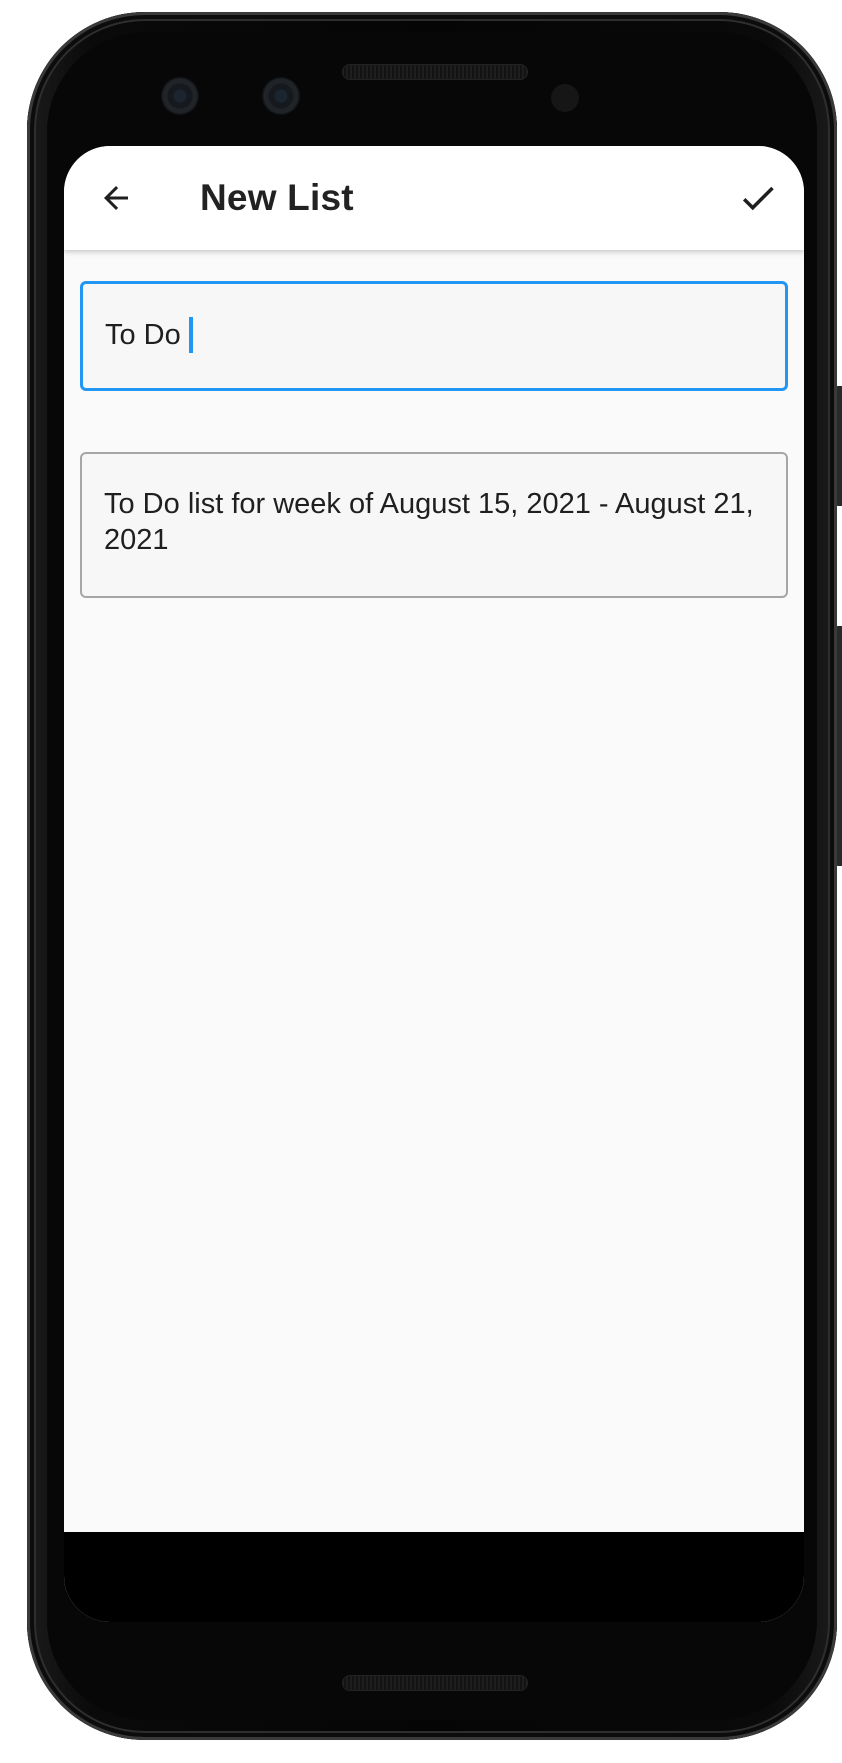 The width and height of the screenshot is (842, 1763). I want to click on list-name-text: To Do, so click(143, 335).